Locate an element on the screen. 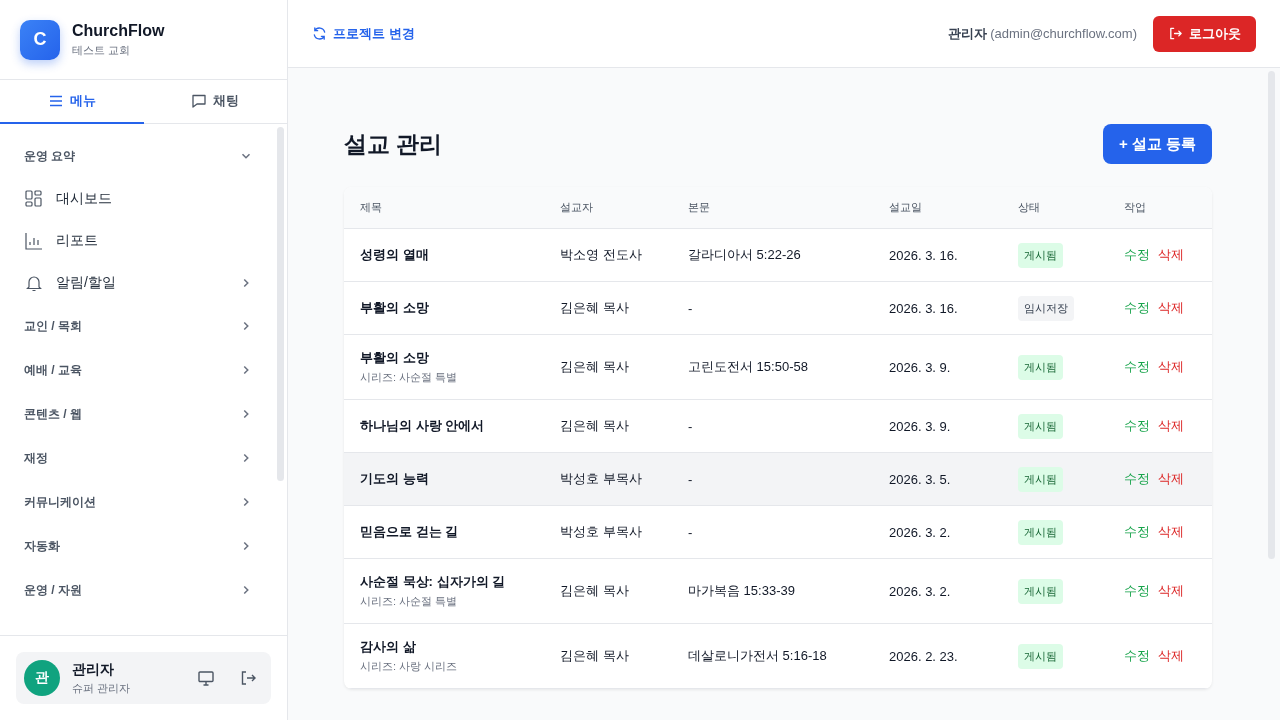  sermon-title: 사순절 묵상: 십자가의 길 is located at coordinates (433, 582).